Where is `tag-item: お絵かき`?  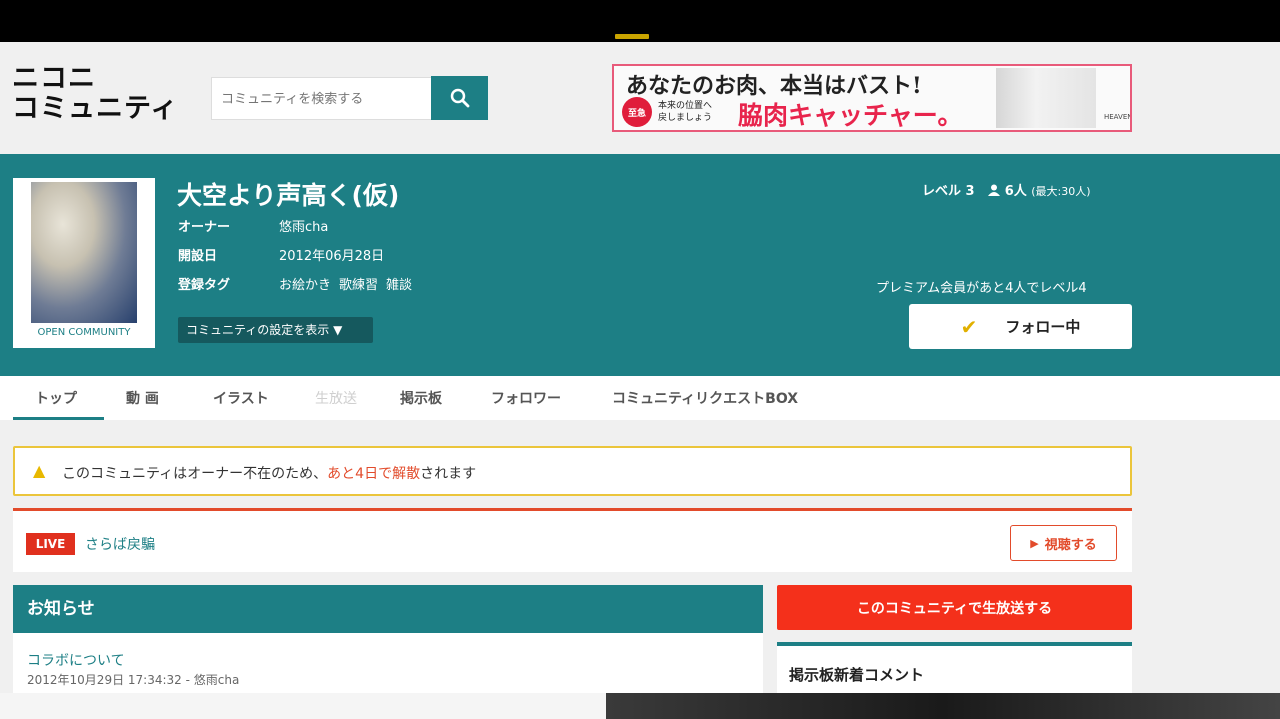 tag-item: お絵かき is located at coordinates (305, 285).